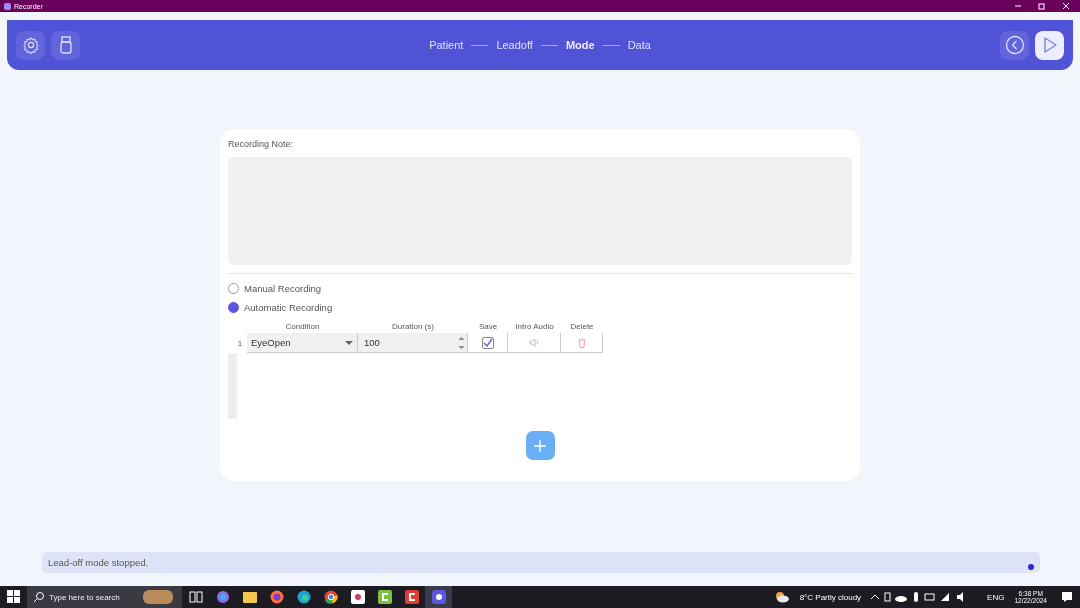 Image resolution: width=1080 pixels, height=608 pixels. I want to click on usb-button, so click(65, 45).